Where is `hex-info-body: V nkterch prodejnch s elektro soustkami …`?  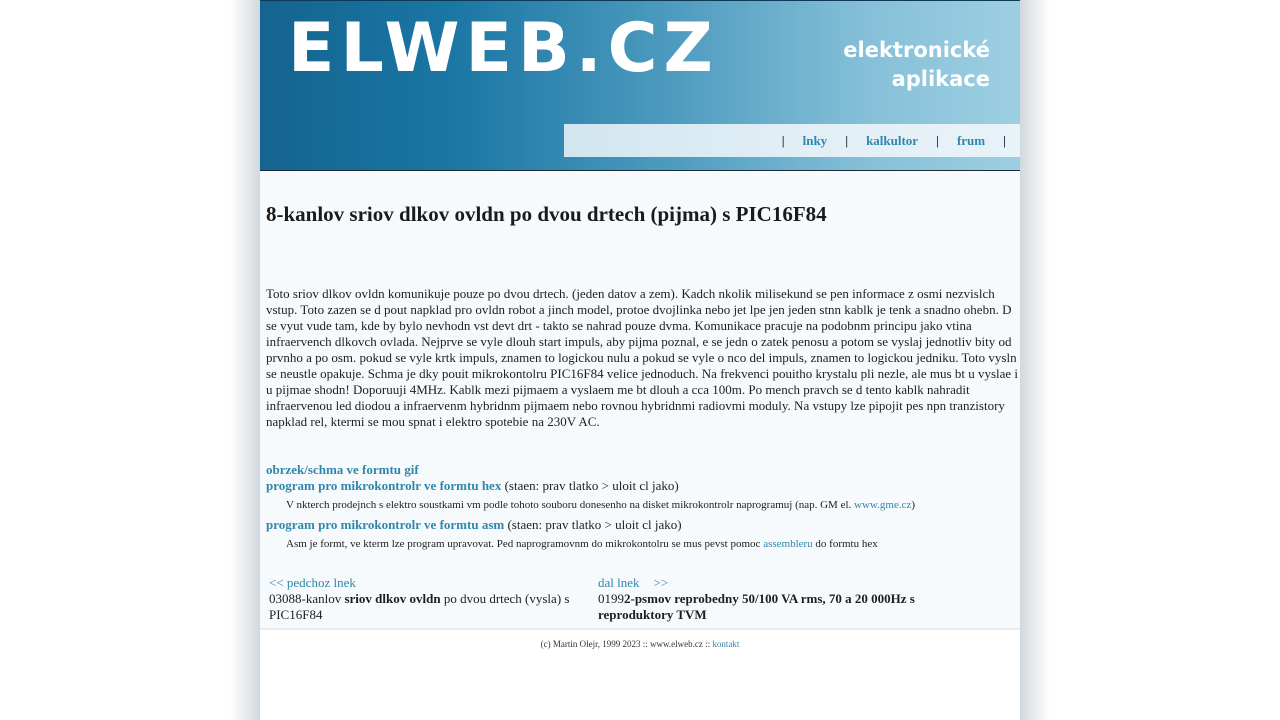
hex-info-body: V nkterch prodejnch s elektro soustkami … is located at coordinates (570, 505).